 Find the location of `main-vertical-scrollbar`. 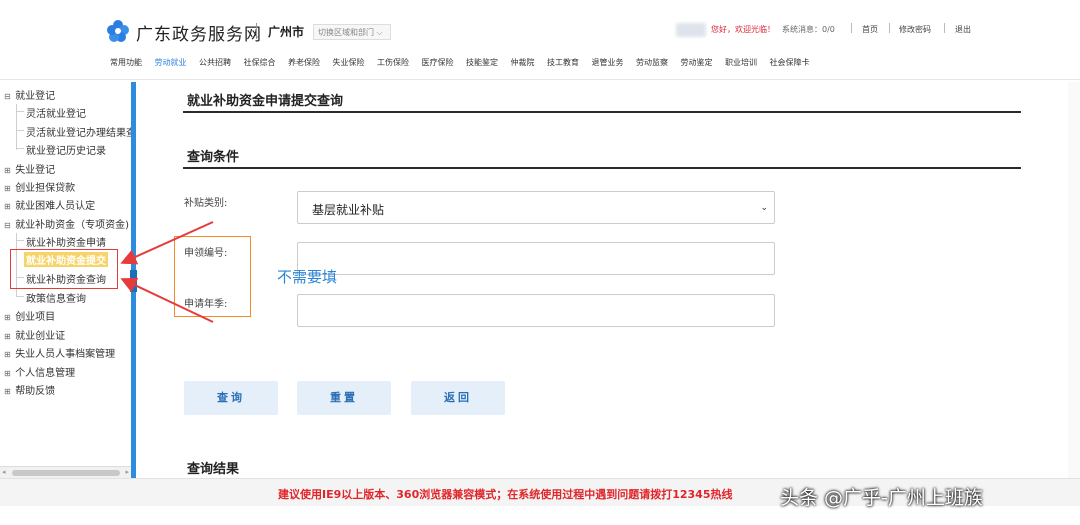

main-vertical-scrollbar is located at coordinates (1074, 280).